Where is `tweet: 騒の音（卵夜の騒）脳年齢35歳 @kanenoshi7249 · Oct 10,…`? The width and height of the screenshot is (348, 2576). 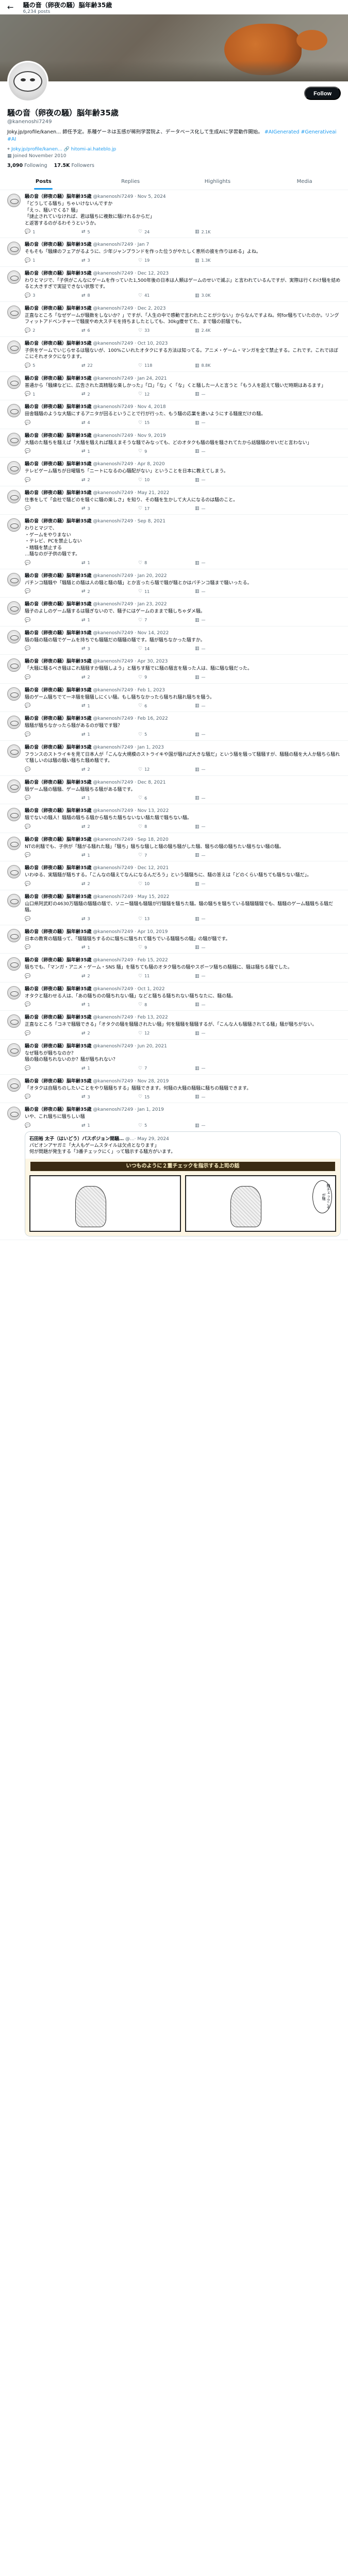
tweet: 騒の音（卵夜の騒）脳年齢35歳 @kanenoshi7249 · Oct 10,… is located at coordinates (174, 354).